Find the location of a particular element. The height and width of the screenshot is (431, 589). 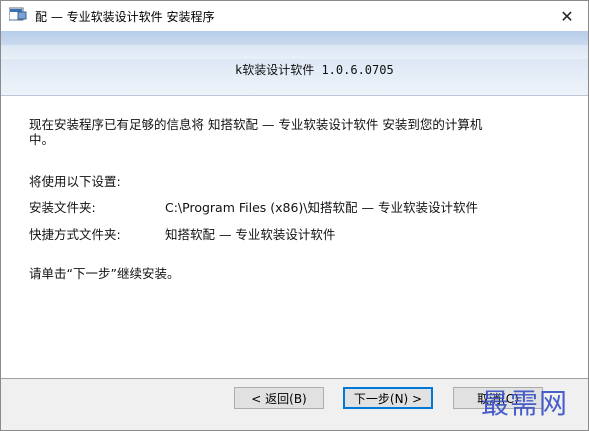

back-button: < 返回(B) is located at coordinates (279, 398).